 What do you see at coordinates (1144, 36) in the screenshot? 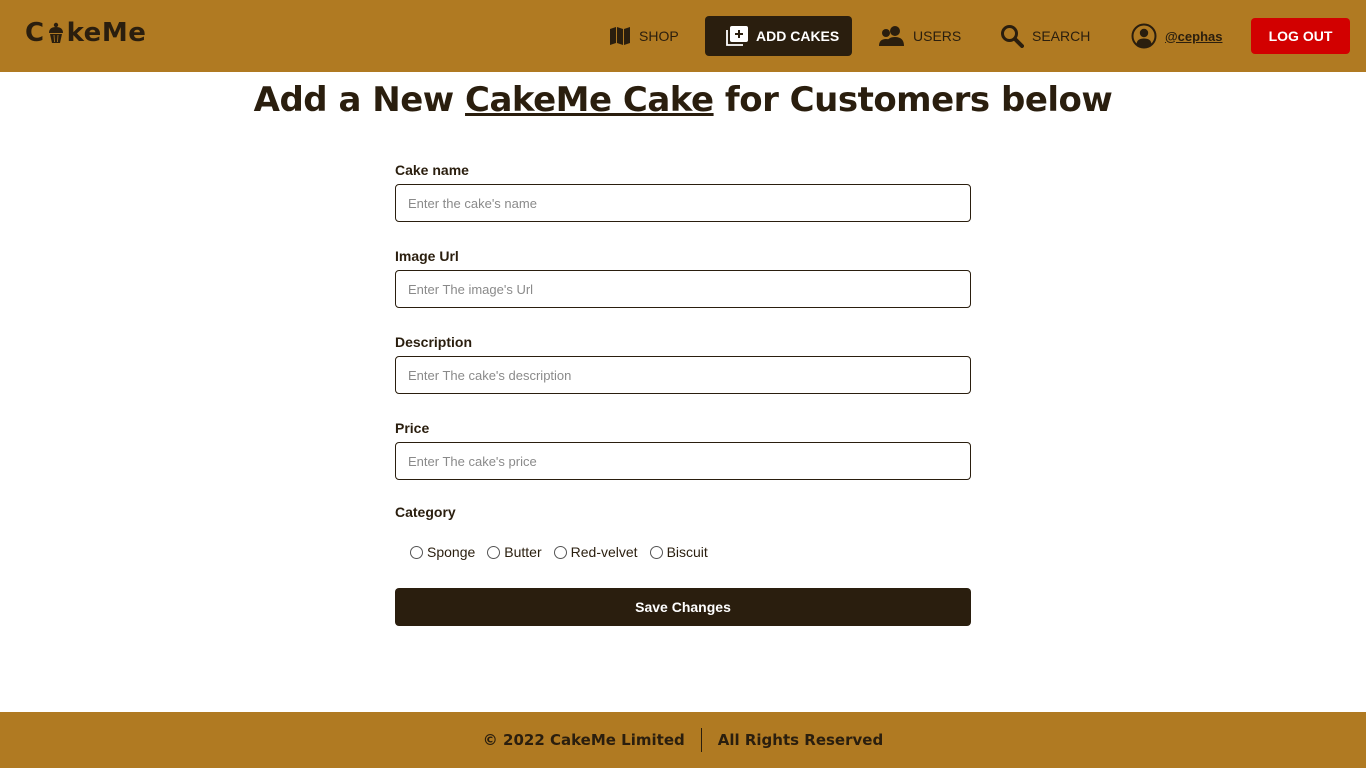
I see `user-circle-icon` at bounding box center [1144, 36].